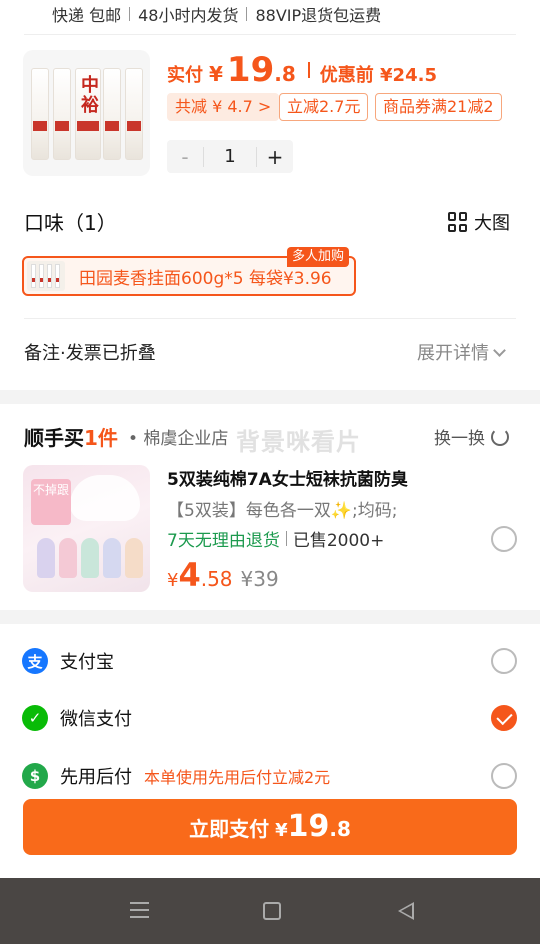  I want to click on pay-now-button: 立即支付 ¥ 19 .8, so click(270, 827).